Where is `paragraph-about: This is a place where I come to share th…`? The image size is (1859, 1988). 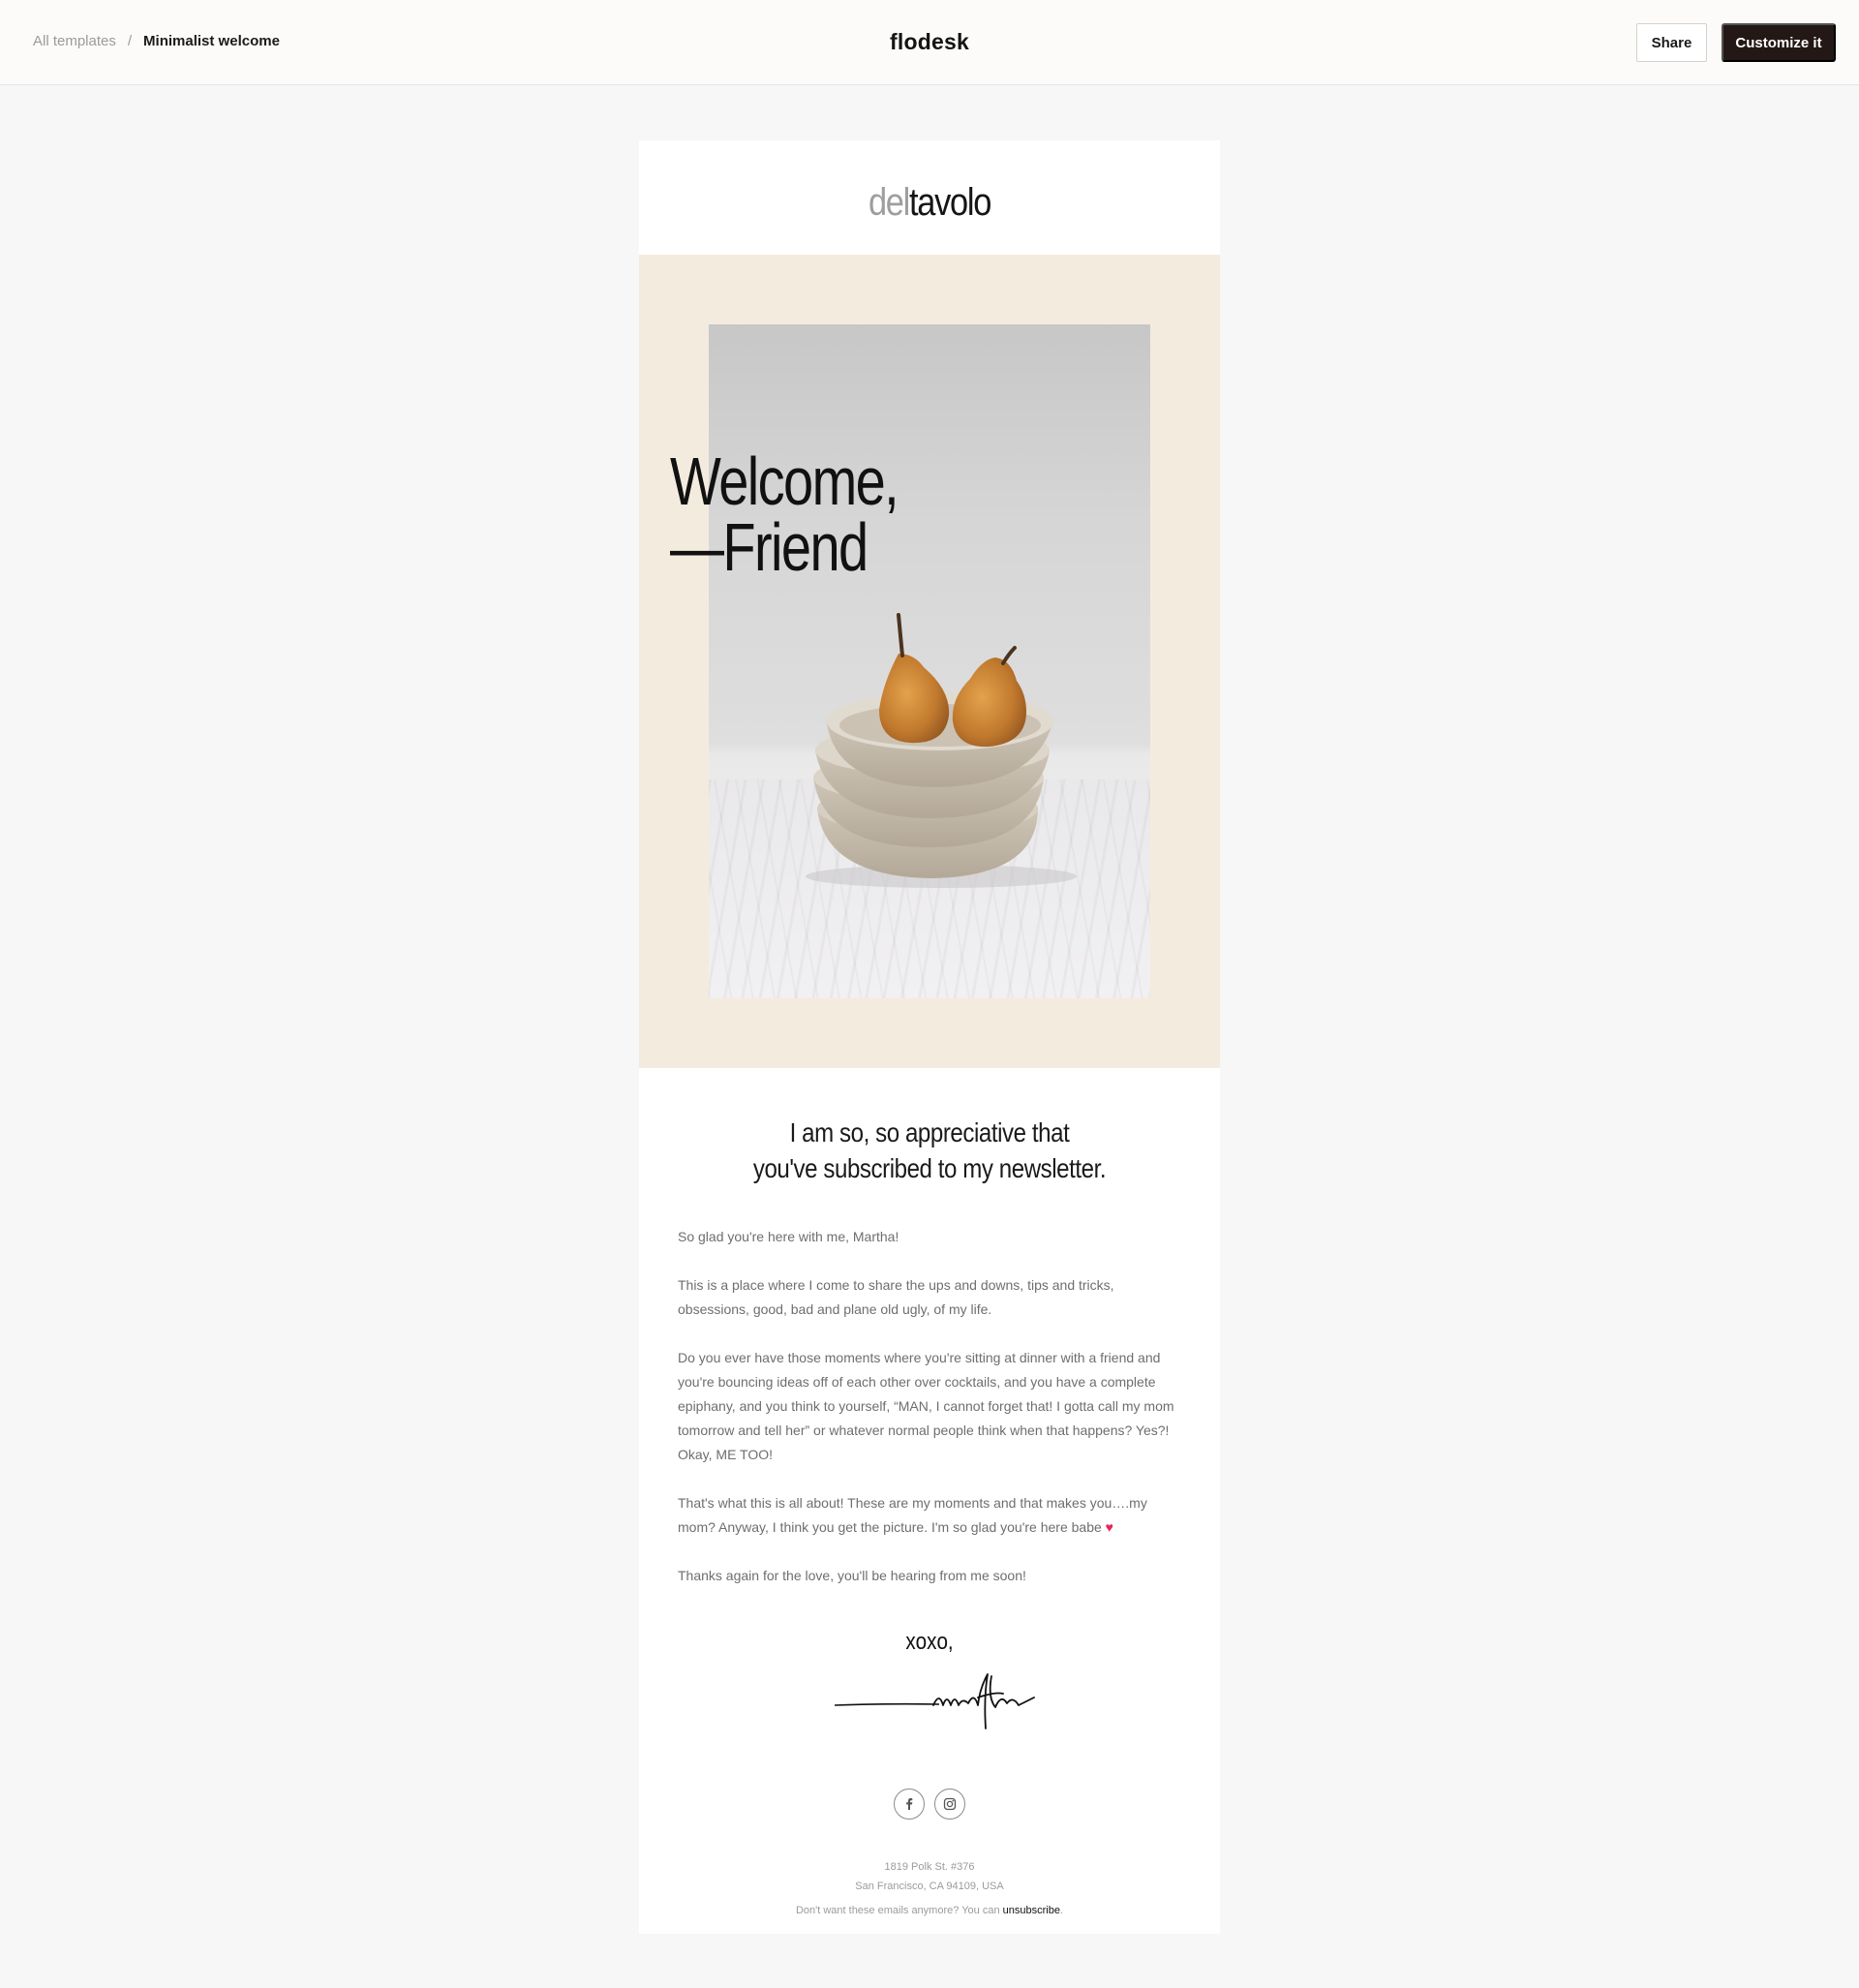 paragraph-about: This is a place where I come to share th… is located at coordinates (896, 1297).